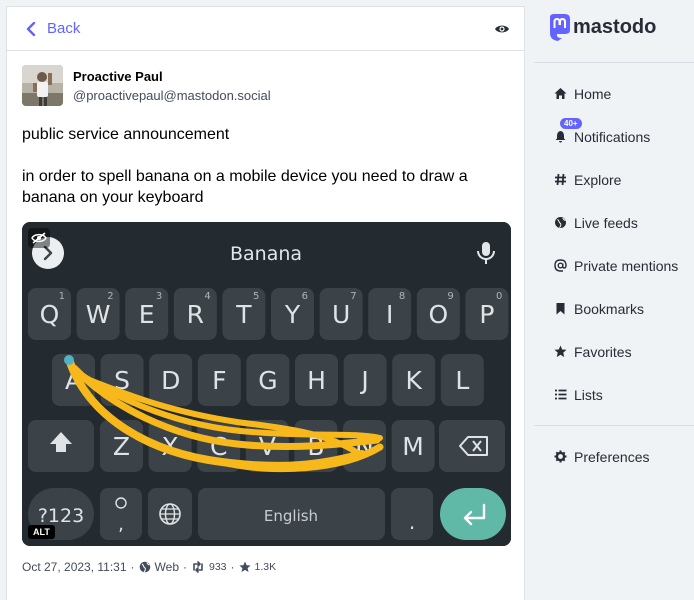 Image resolution: width=694 pixels, height=600 pixels. I want to click on boost-count: 933, so click(218, 567).